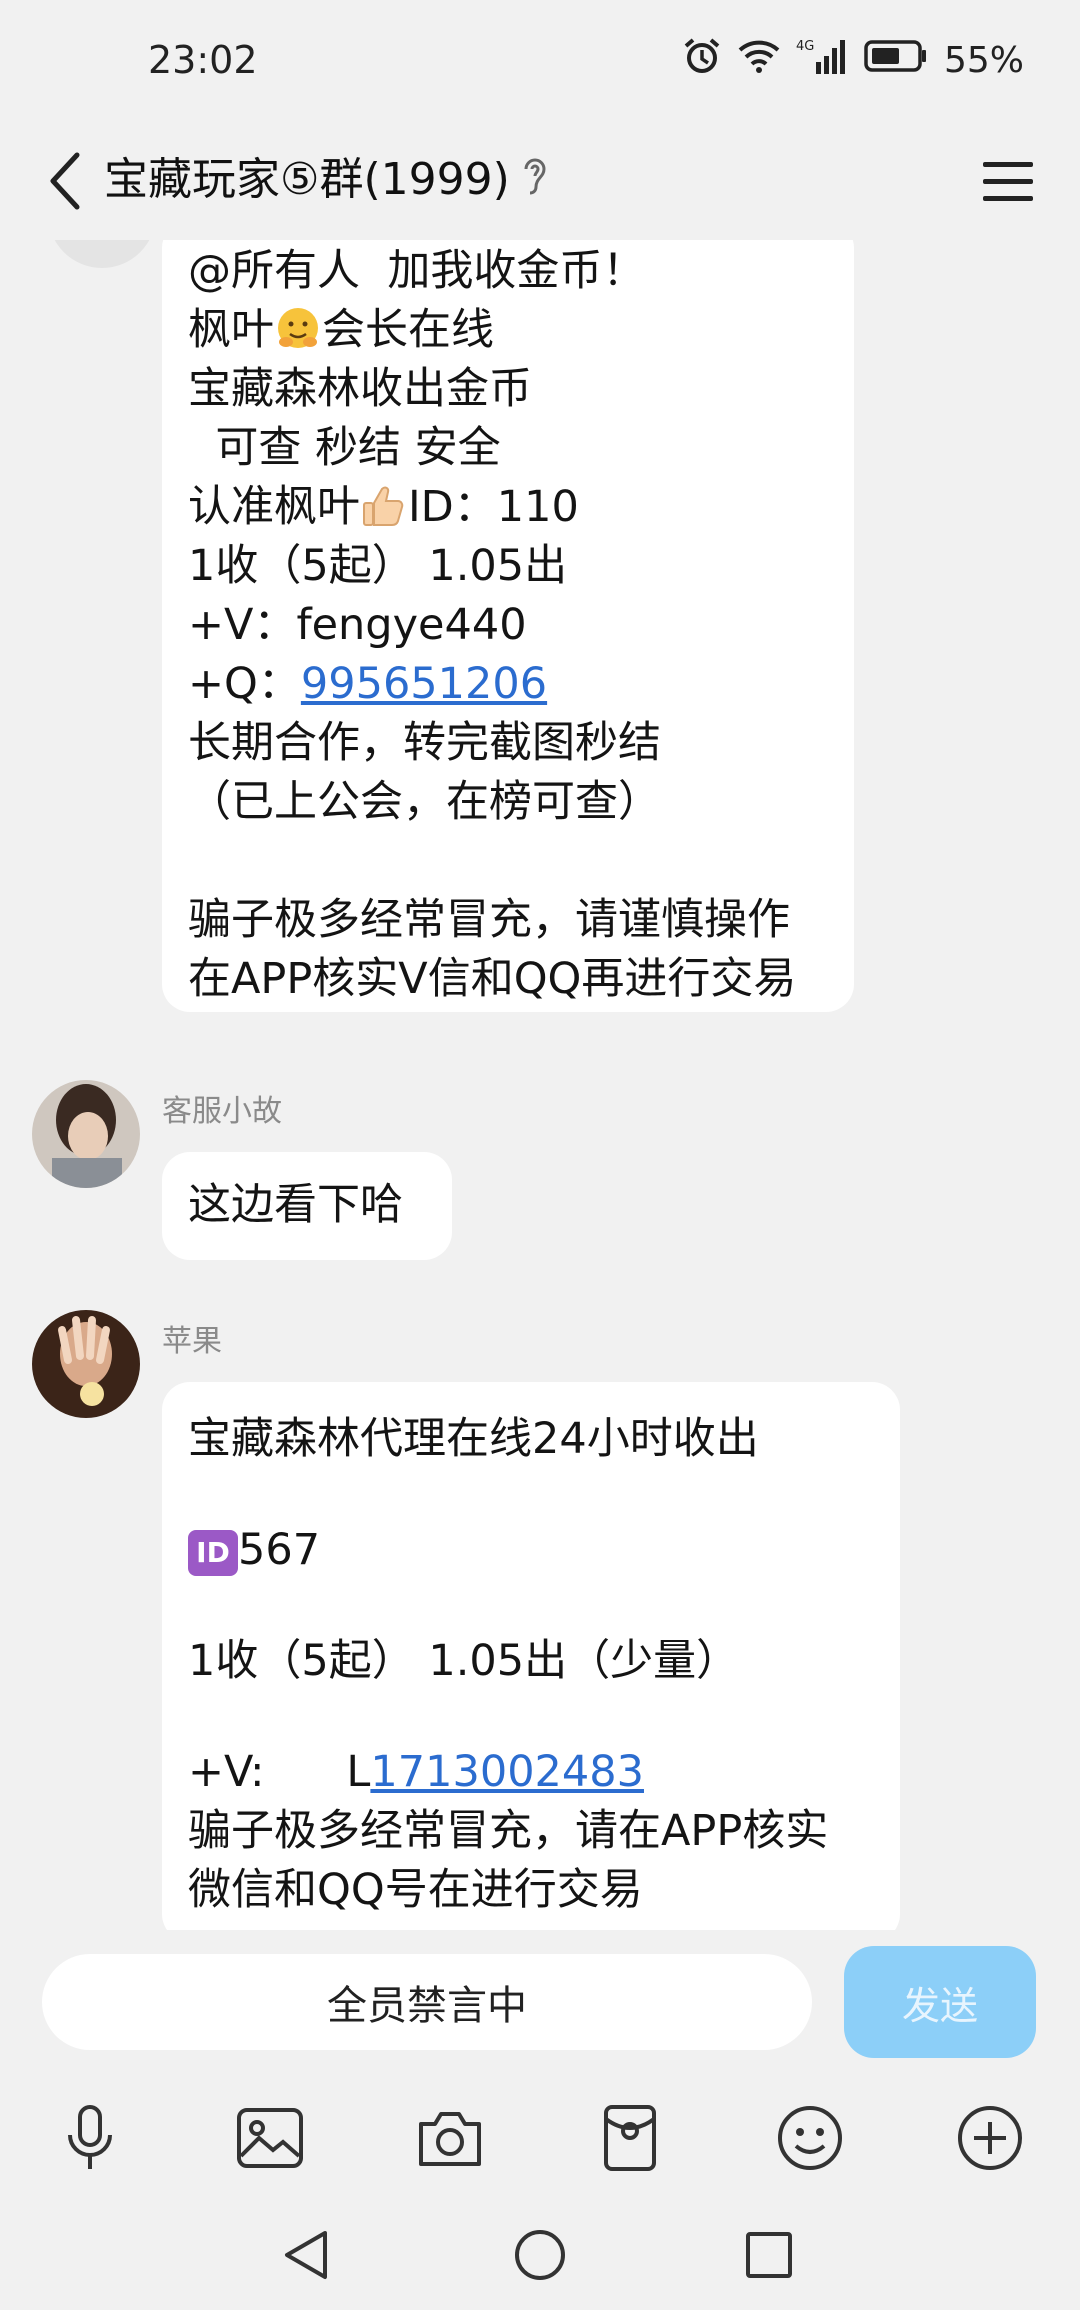 The image size is (1080, 2310). What do you see at coordinates (417, 271) in the screenshot?
I see `message-text: @所有人 加我收金币！` at bounding box center [417, 271].